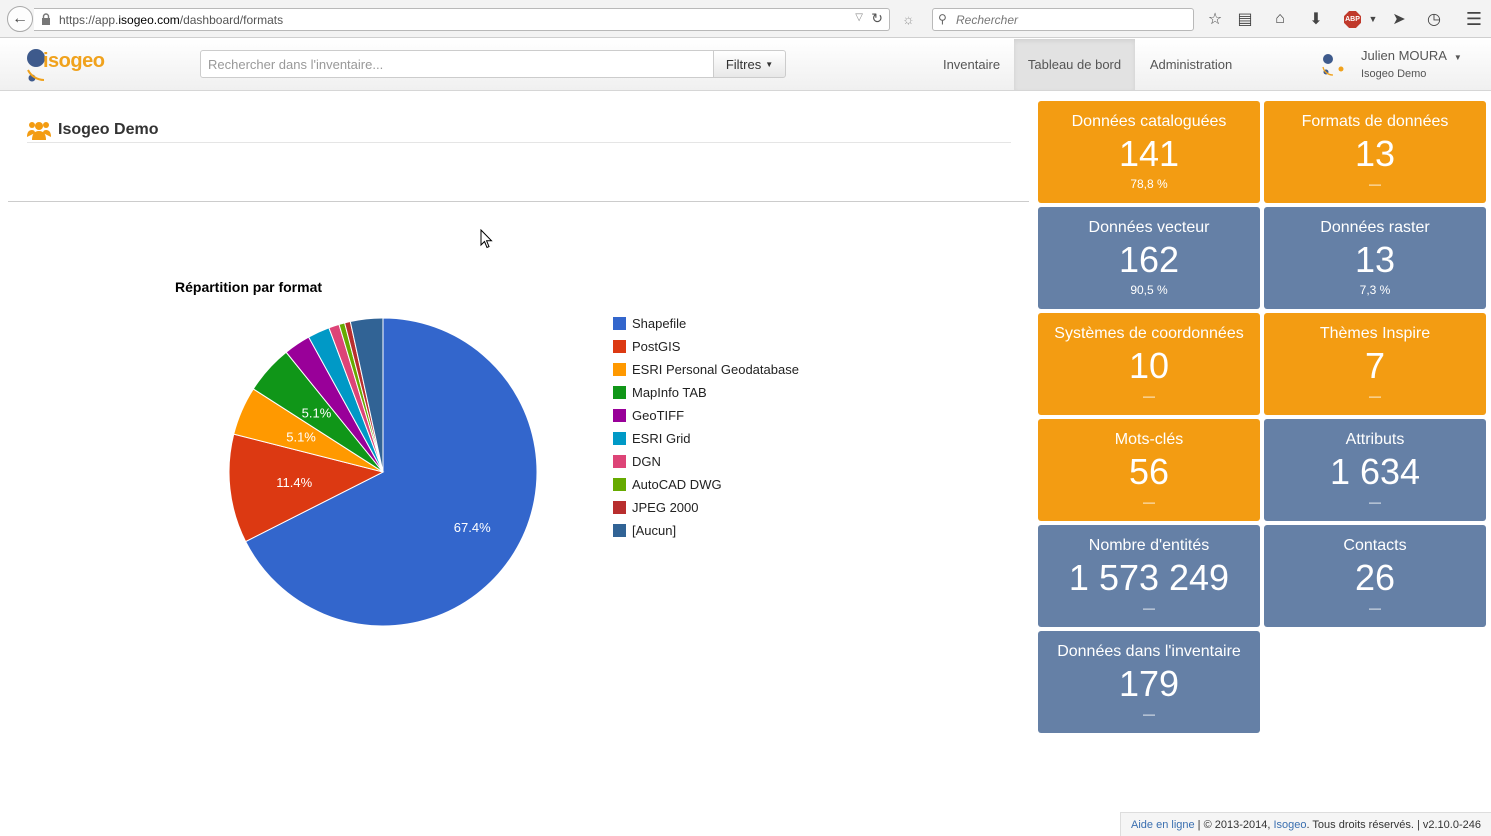 The image size is (1491, 836). I want to click on user-avatar, so click(1335, 65).